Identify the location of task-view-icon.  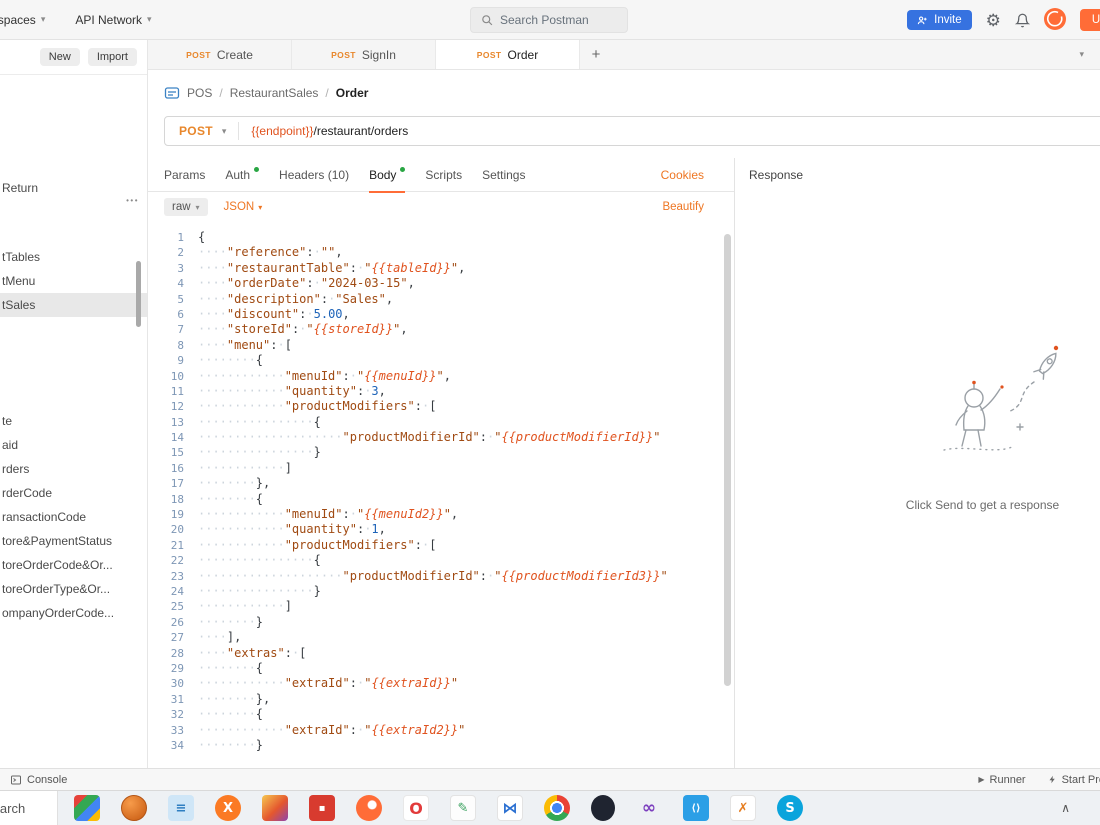
(87, 808).